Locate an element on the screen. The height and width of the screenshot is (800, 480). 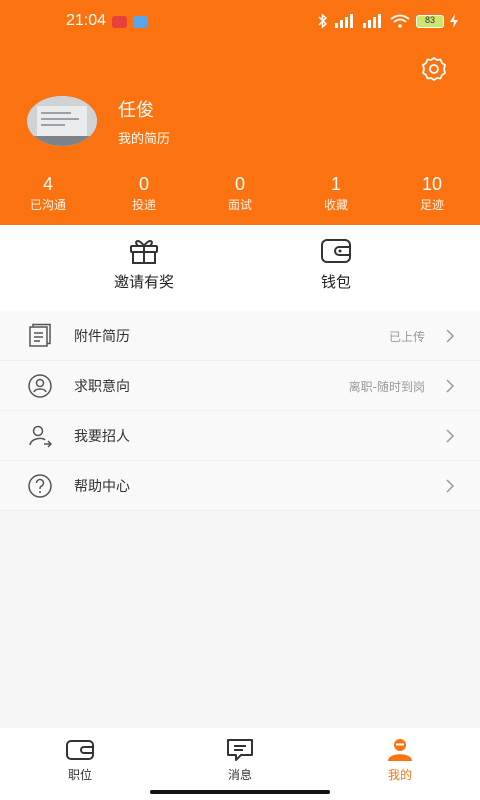
menu-item-label: 求职意向 is located at coordinates (102, 387).